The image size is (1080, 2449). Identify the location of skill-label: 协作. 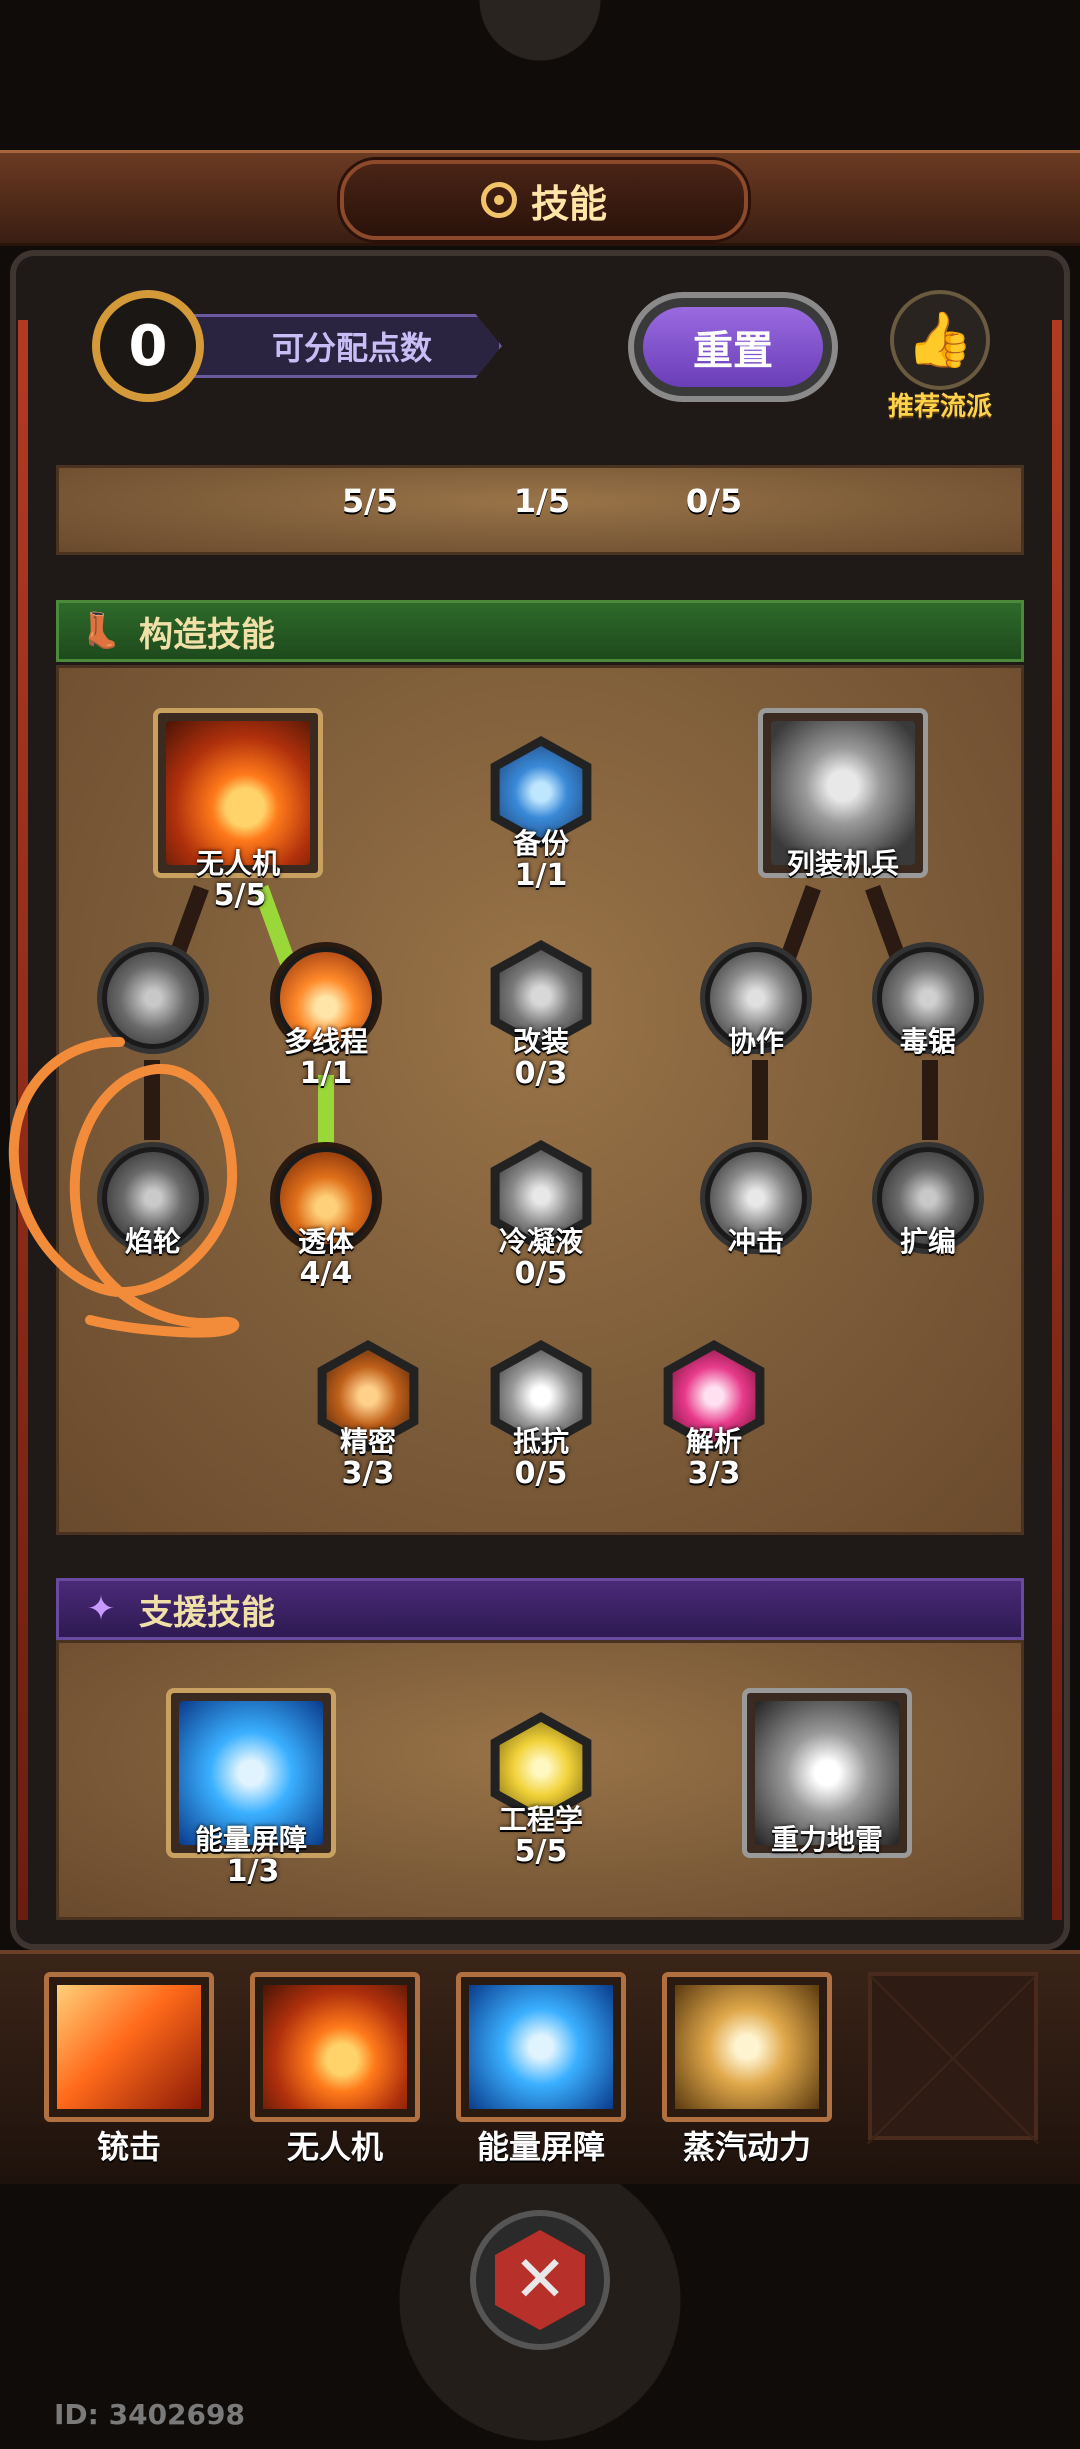
(755, 1041).